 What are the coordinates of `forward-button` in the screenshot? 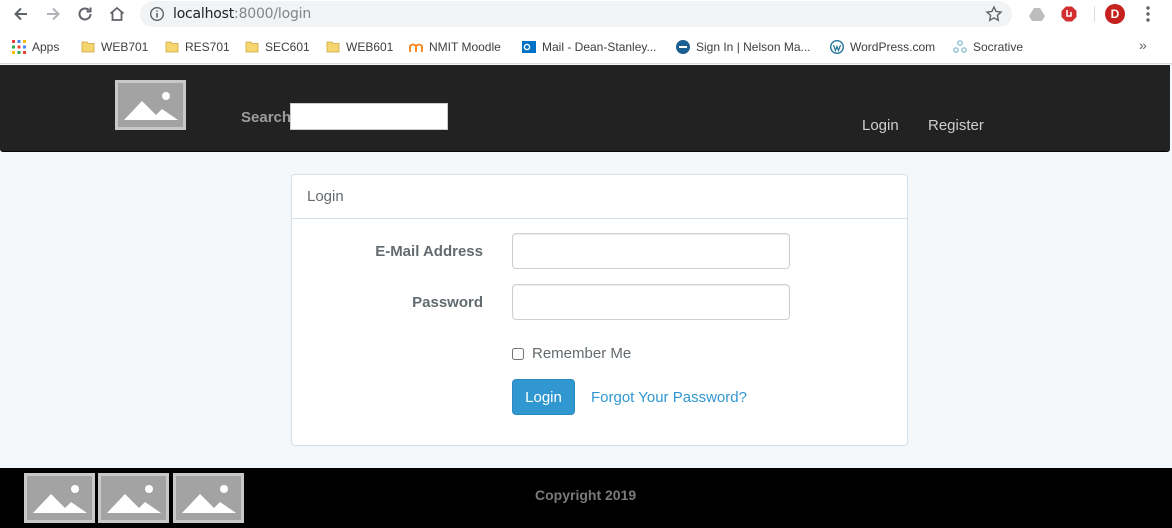 It's located at (53, 14).